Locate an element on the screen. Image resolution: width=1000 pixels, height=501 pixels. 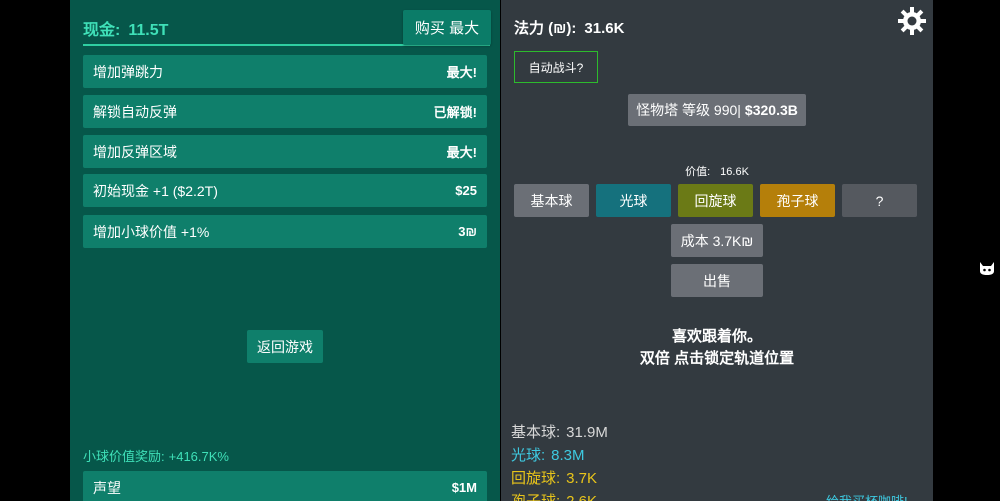
buy-coffee-link: 给我买杯咖啡! is located at coordinates (867, 496).